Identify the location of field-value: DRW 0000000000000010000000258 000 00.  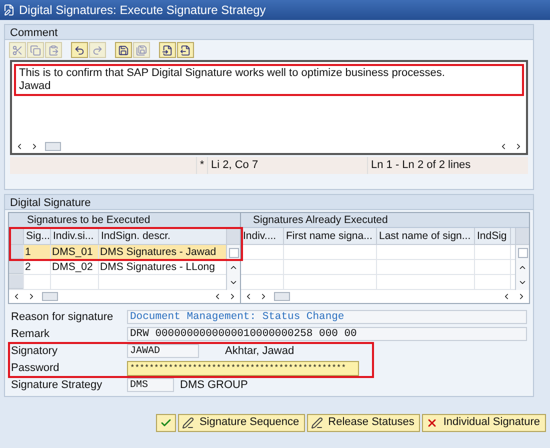
(327, 334).